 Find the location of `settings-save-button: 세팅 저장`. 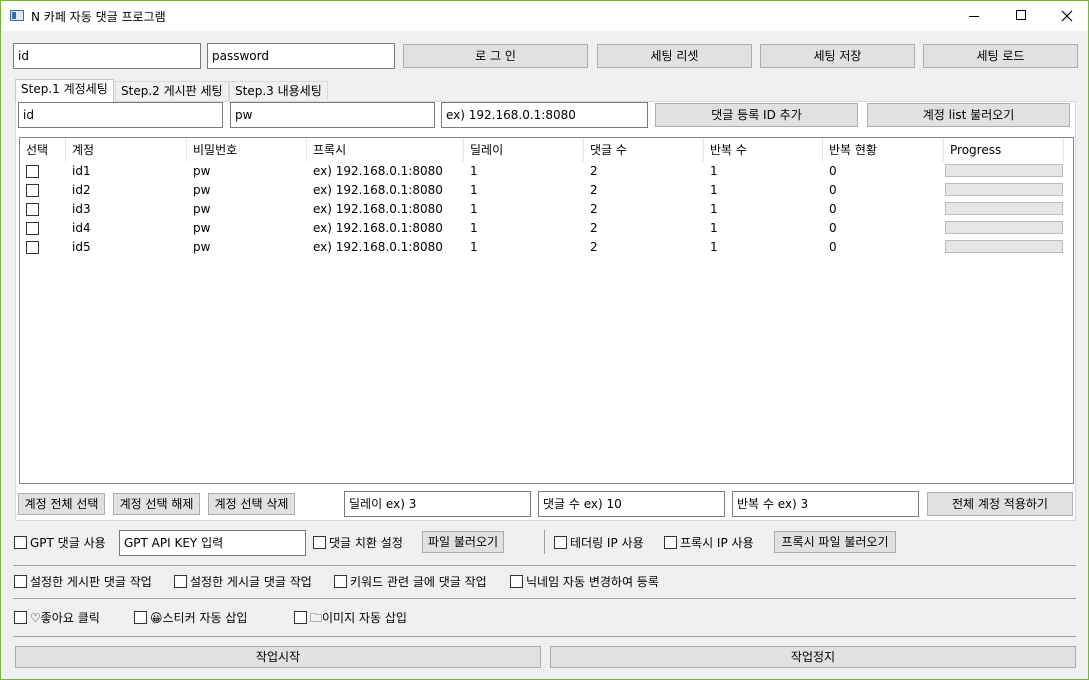

settings-save-button: 세팅 저장 is located at coordinates (837, 56).